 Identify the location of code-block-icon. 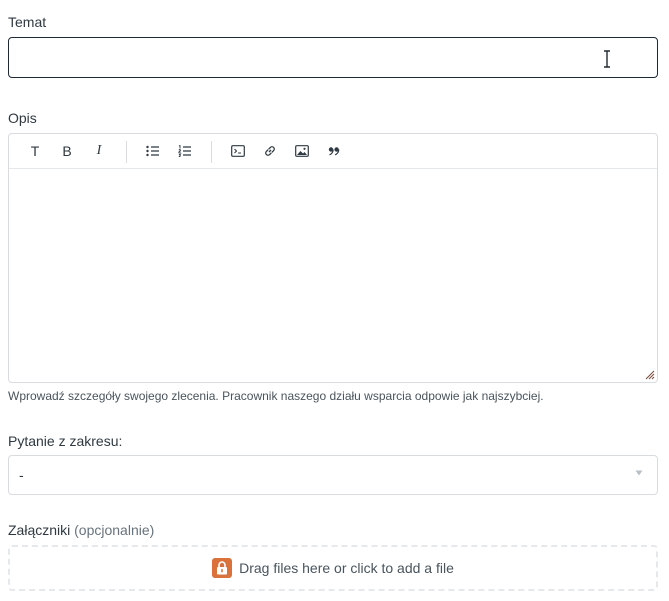
(238, 151).